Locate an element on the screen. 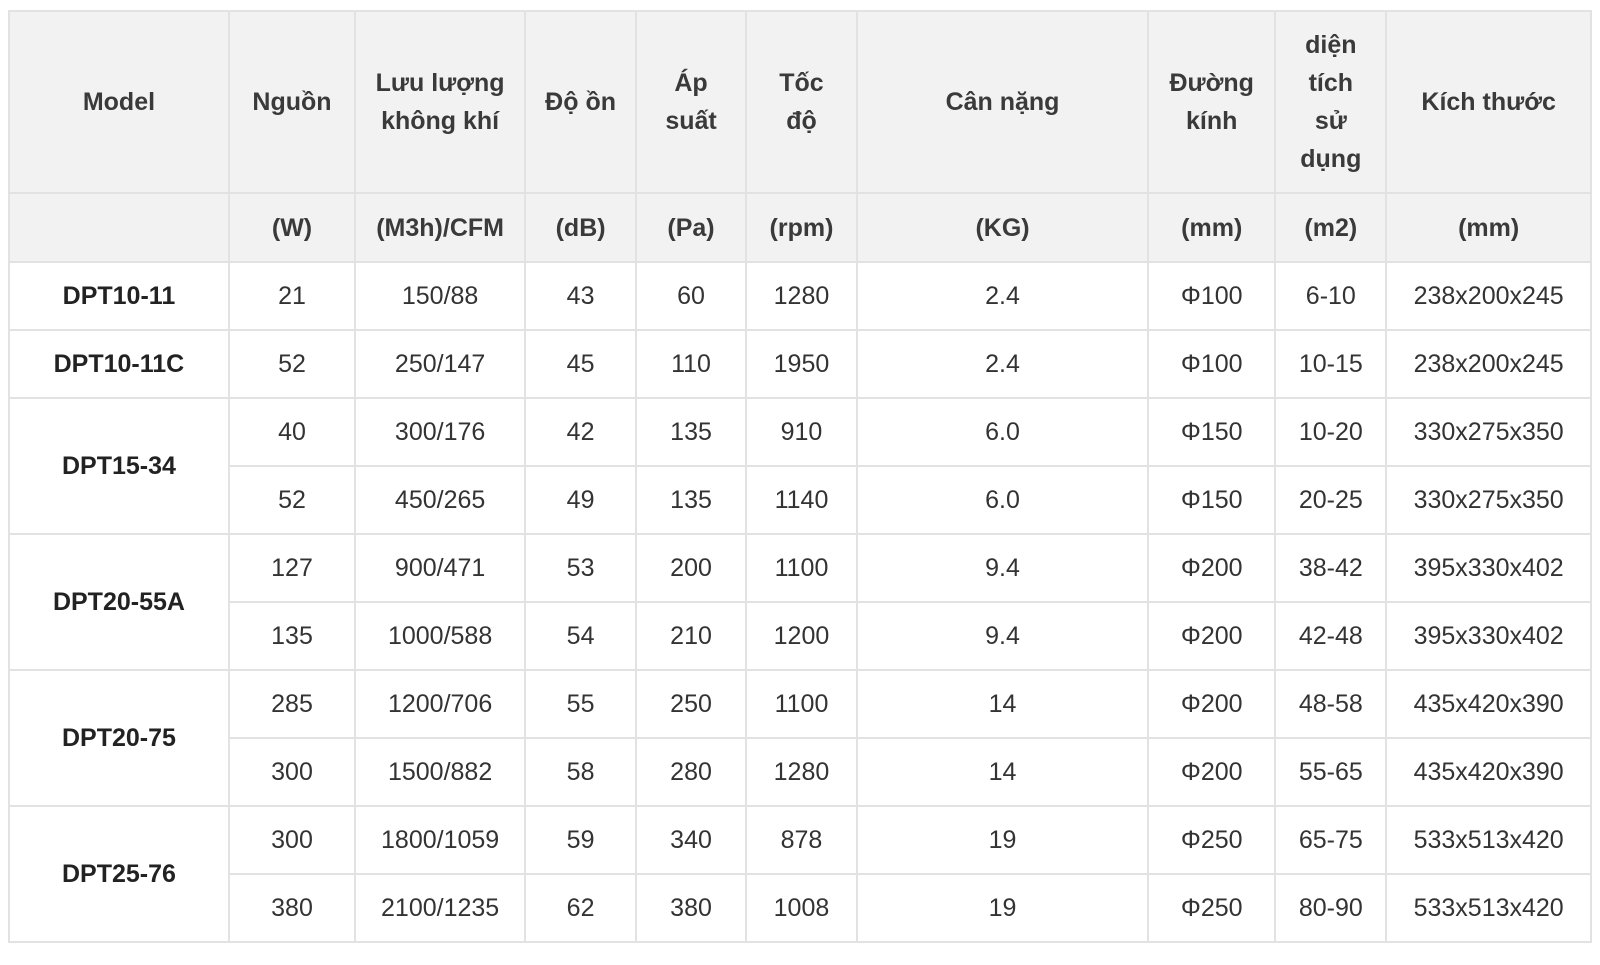  speed-cell: 1200 is located at coordinates (801, 636).